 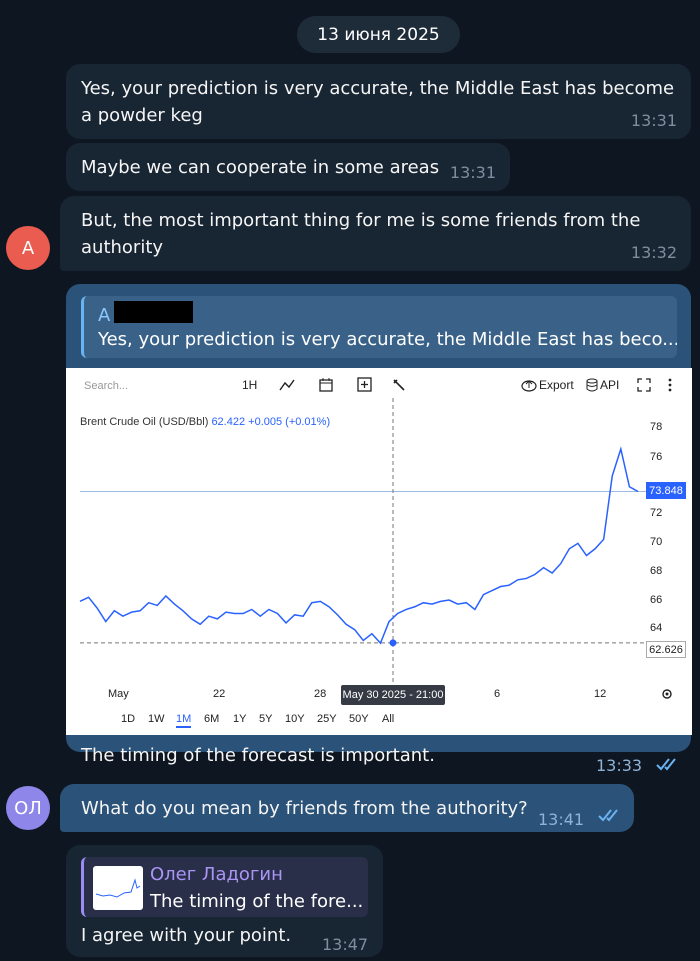 I want to click on x-tick-label: 6, so click(x=497, y=694).